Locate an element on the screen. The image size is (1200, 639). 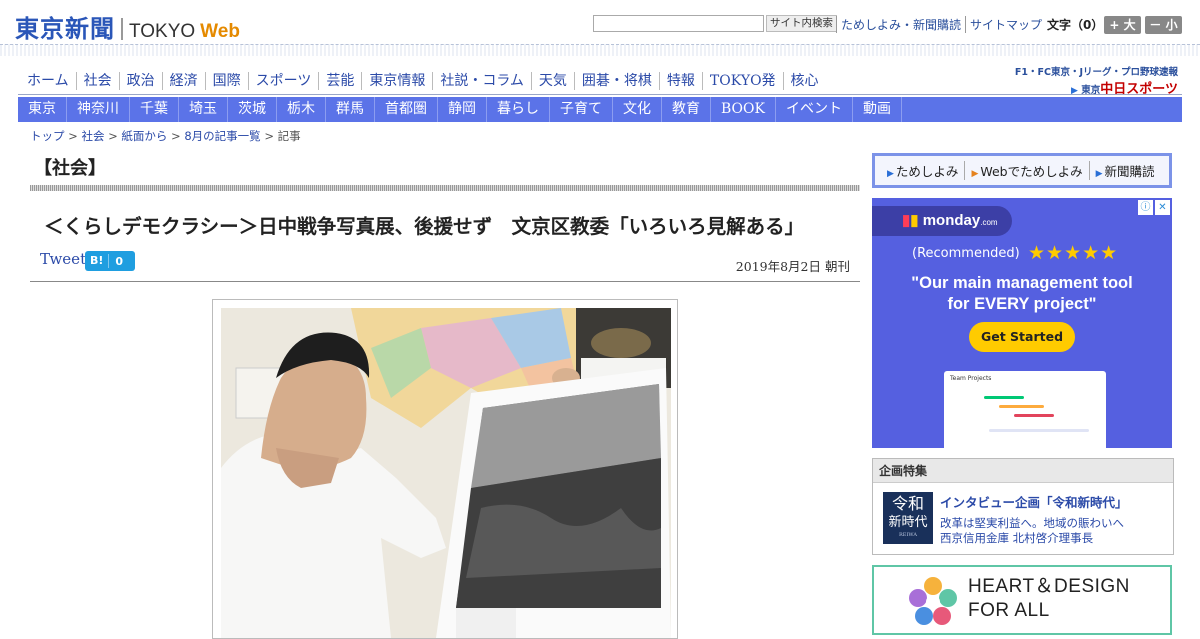
sports-banner-tagline: F1・FC東京・Jリーグ・プロ野球速報 is located at coordinates (1096, 72).